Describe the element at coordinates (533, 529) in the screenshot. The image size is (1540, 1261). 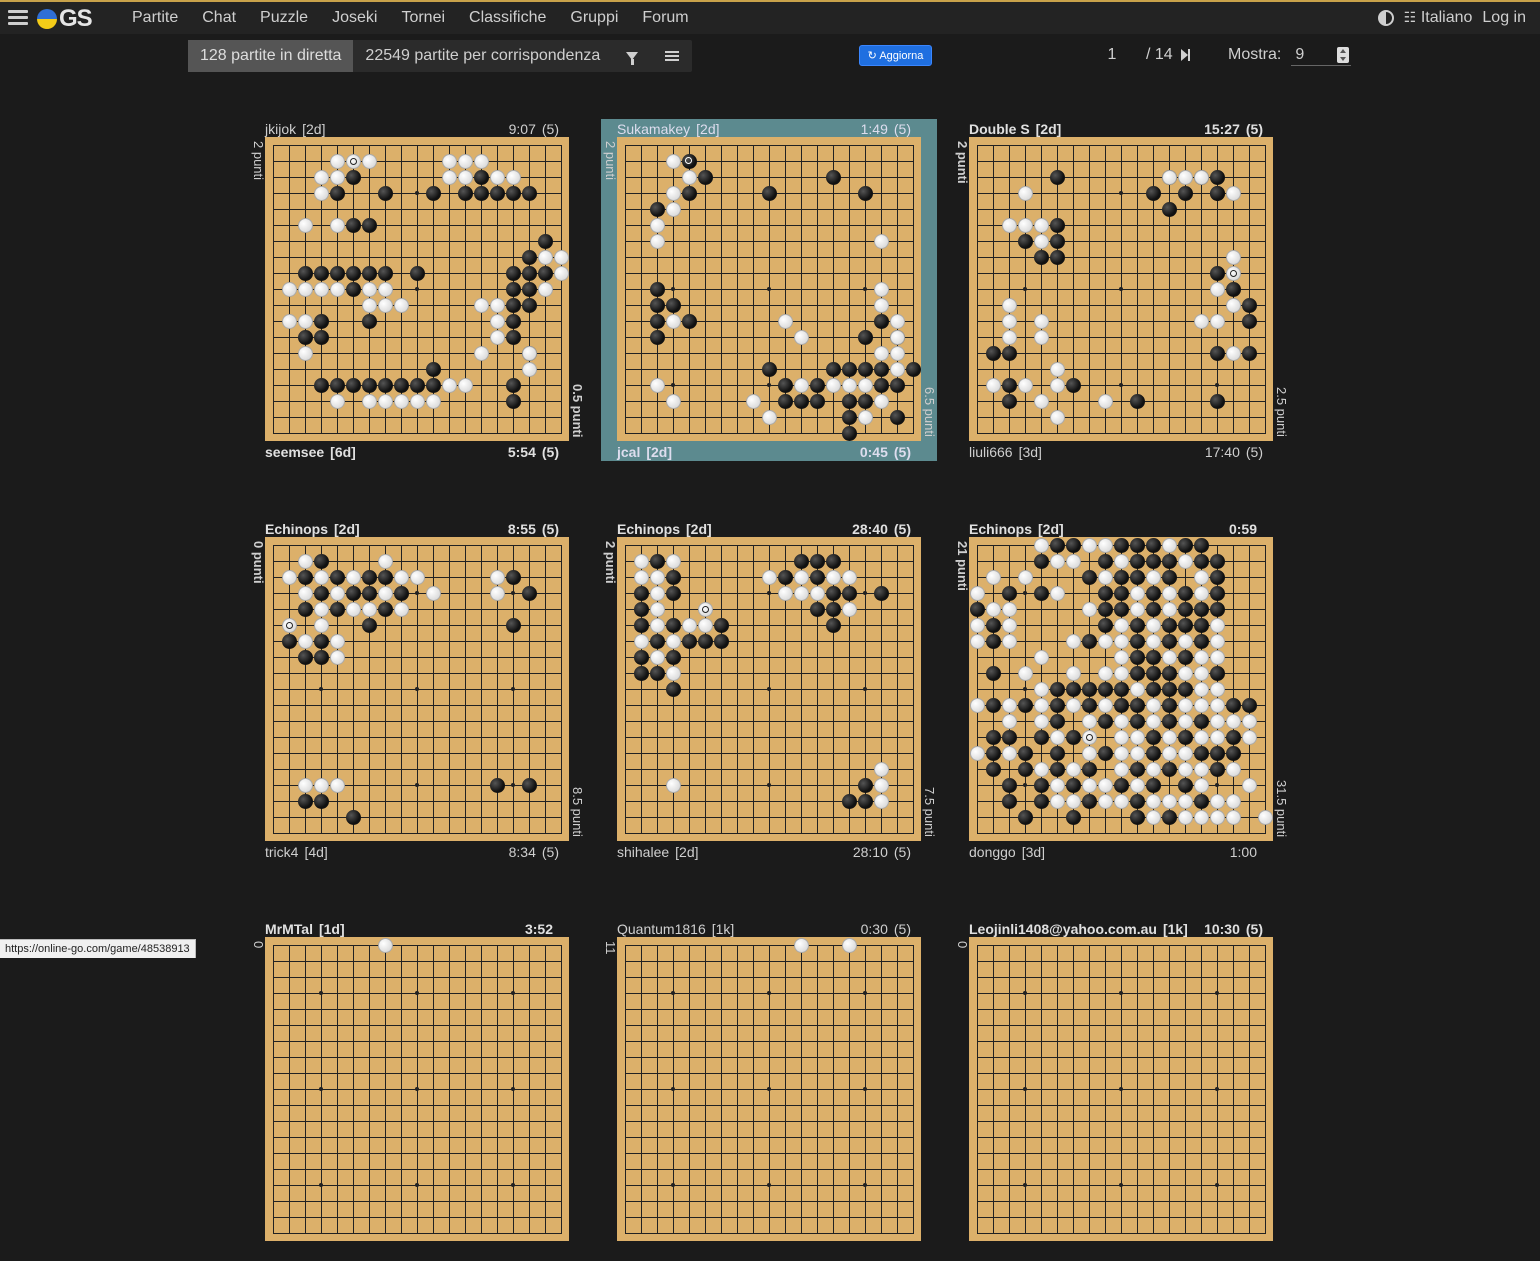
I see `clock: 8:55 (5)` at that location.